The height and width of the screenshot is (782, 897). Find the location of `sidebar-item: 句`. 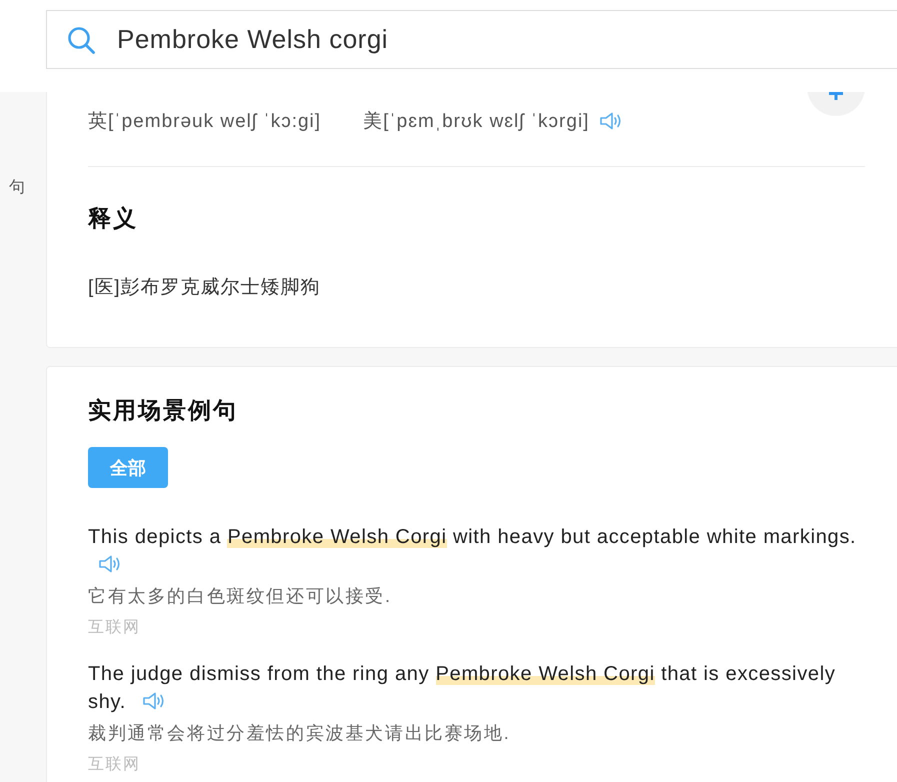

sidebar-item: 句 is located at coordinates (23, 188).